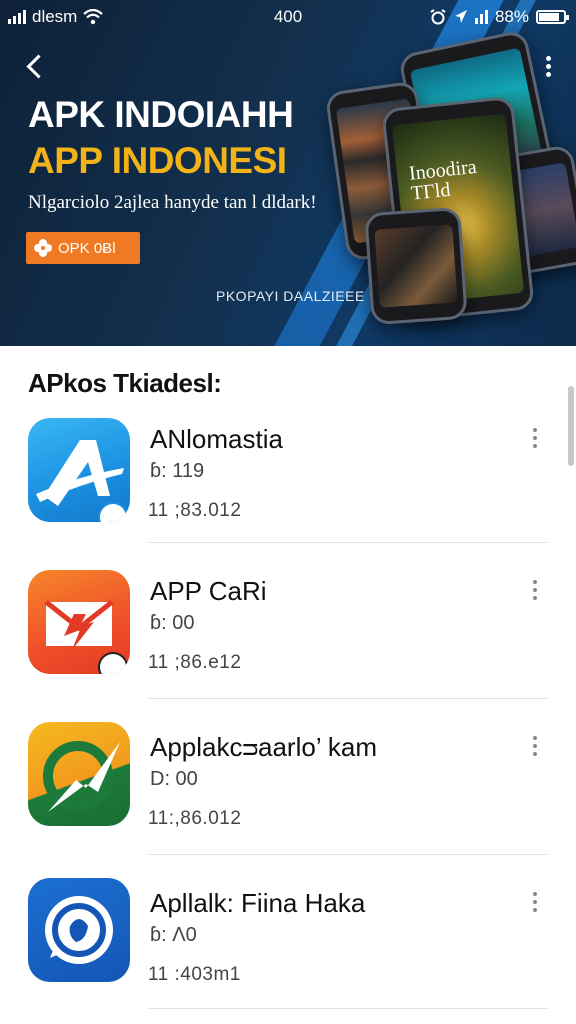  Describe the element at coordinates (172, 623) in the screenshot. I see `app-meta: ɓ: 00` at that location.